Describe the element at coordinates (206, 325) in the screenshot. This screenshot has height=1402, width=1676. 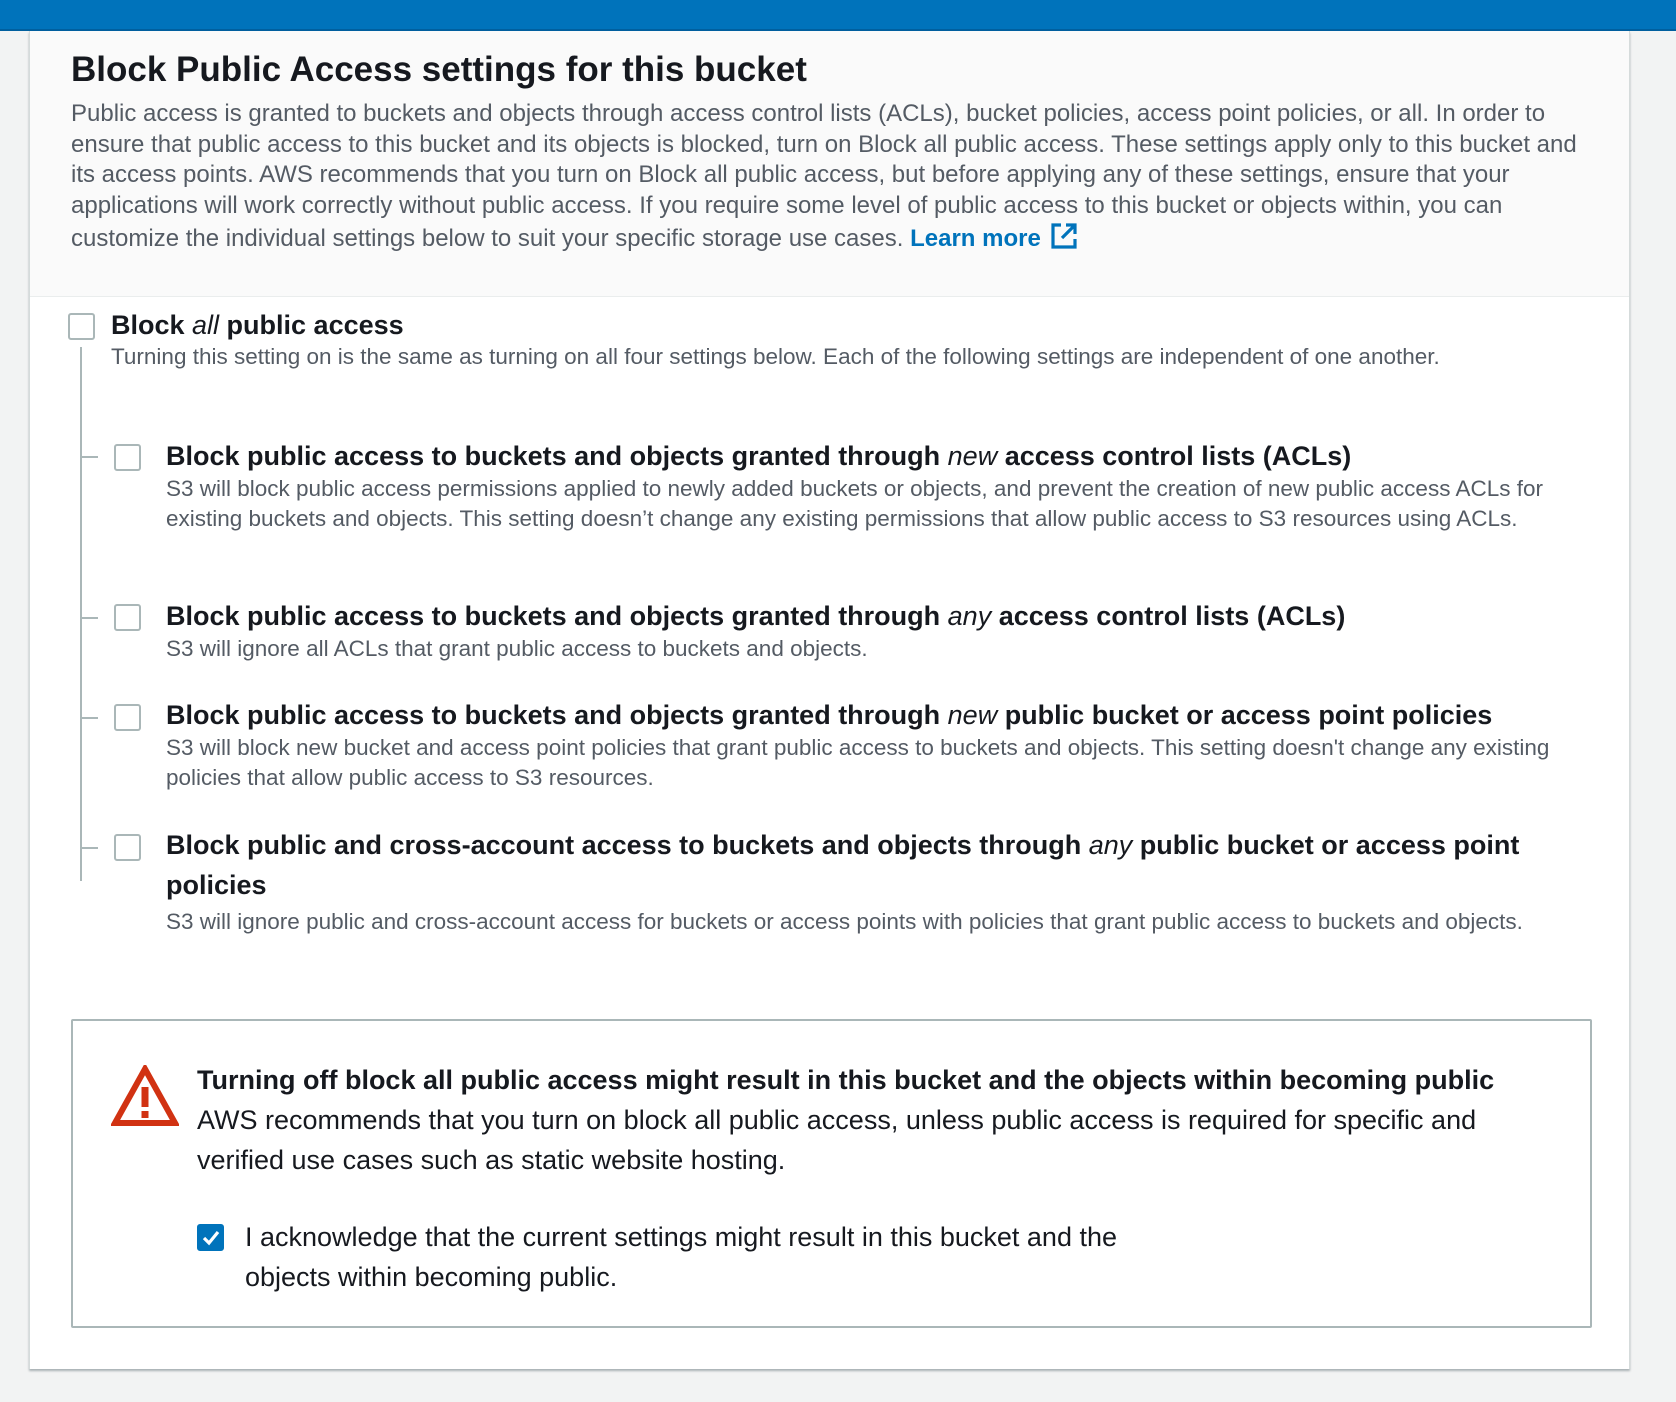
I see `block-all-title-emphasis: all` at that location.